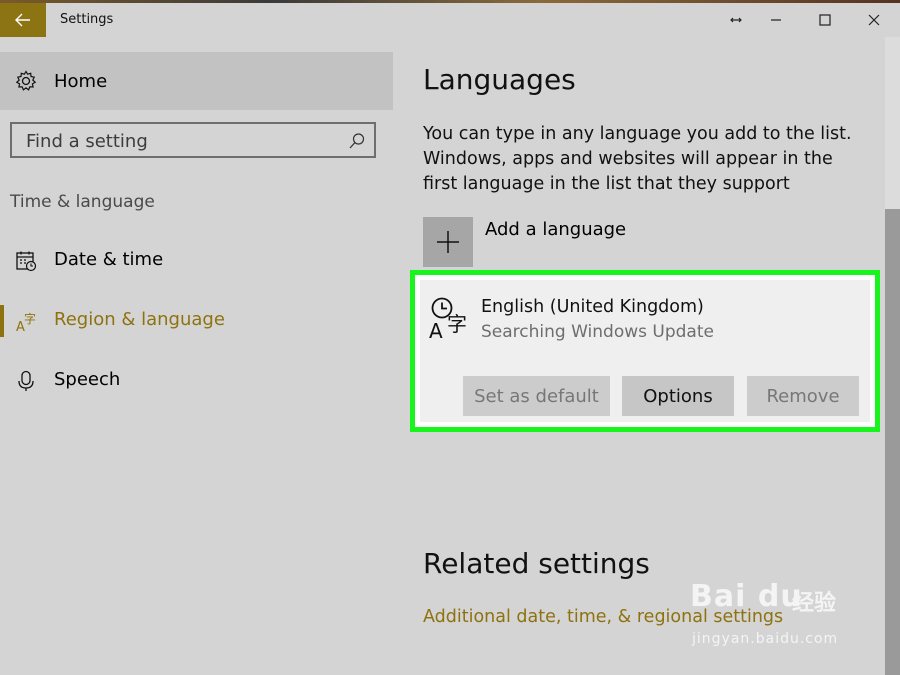  Describe the element at coordinates (436, 329) in the screenshot. I see `svg-text: A` at that location.